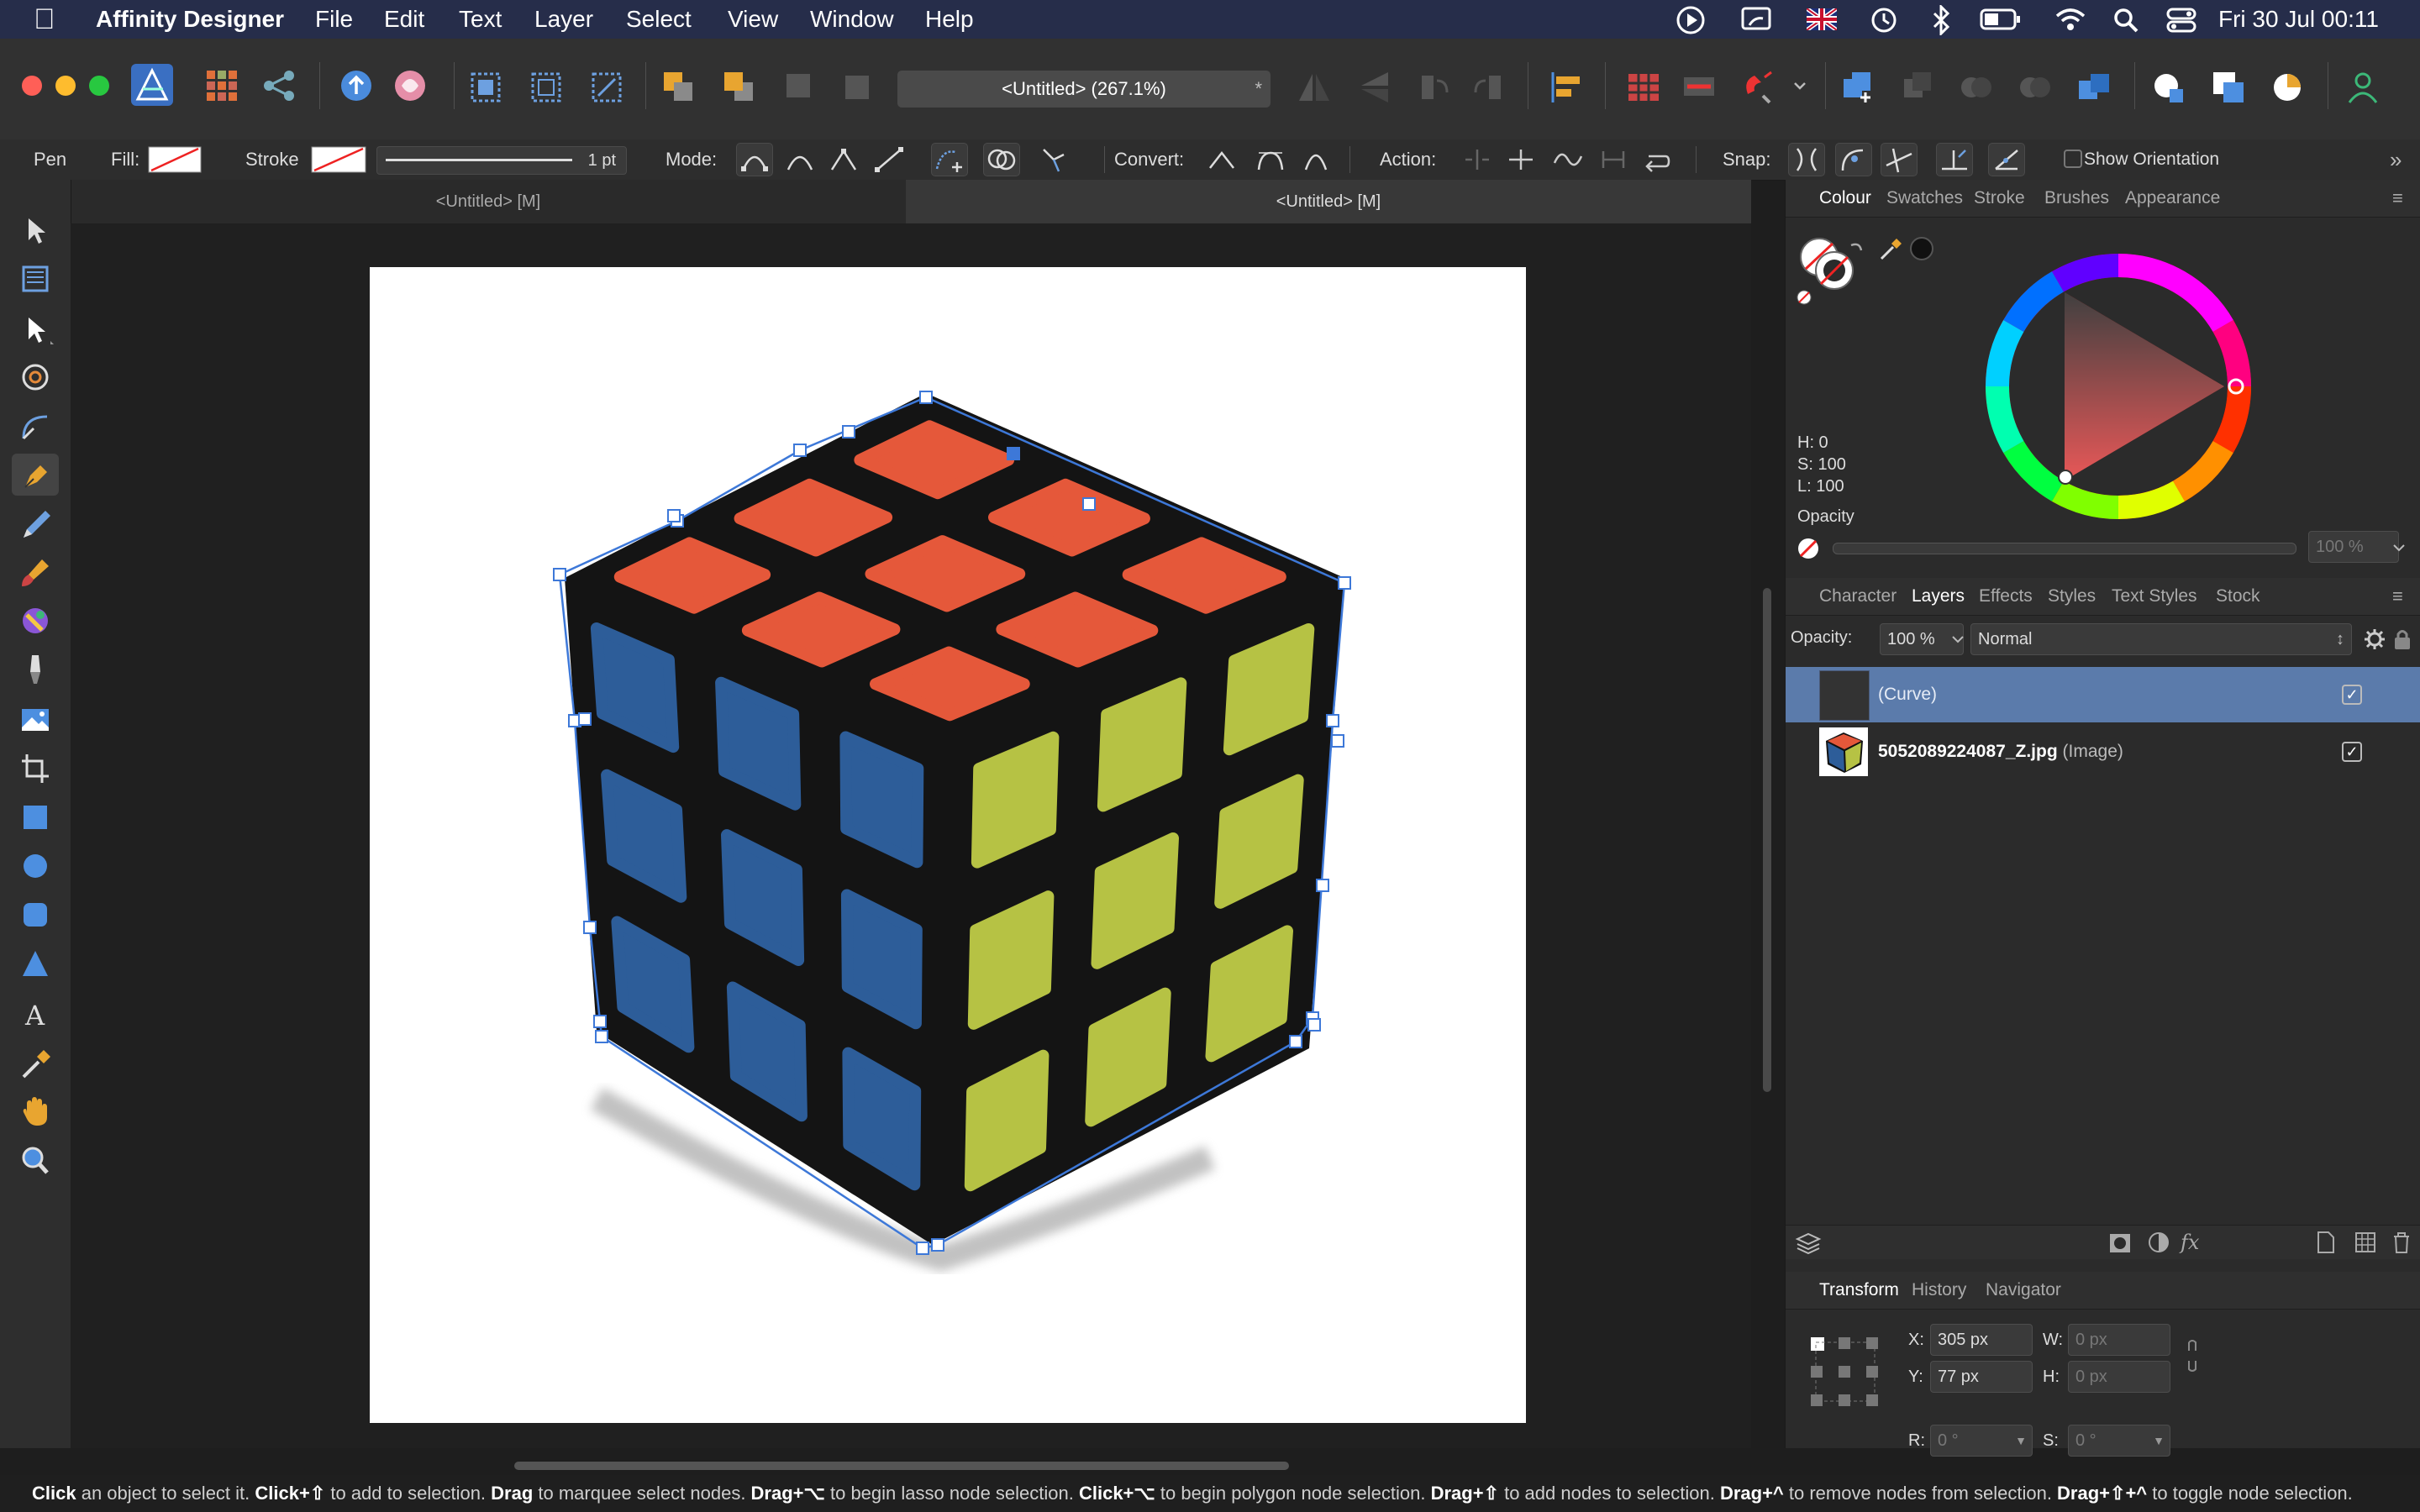  Describe the element at coordinates (410, 86) in the screenshot. I see `assistant-icon` at that location.